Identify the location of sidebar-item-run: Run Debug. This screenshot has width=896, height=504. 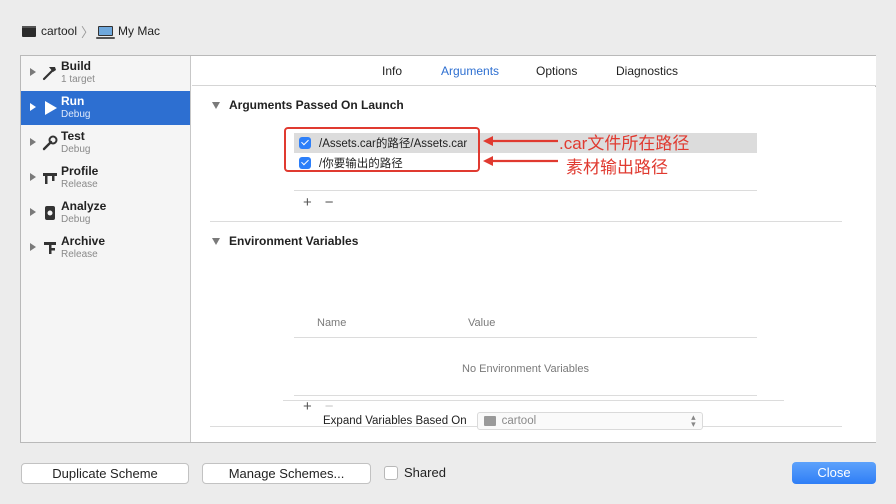
(105, 108).